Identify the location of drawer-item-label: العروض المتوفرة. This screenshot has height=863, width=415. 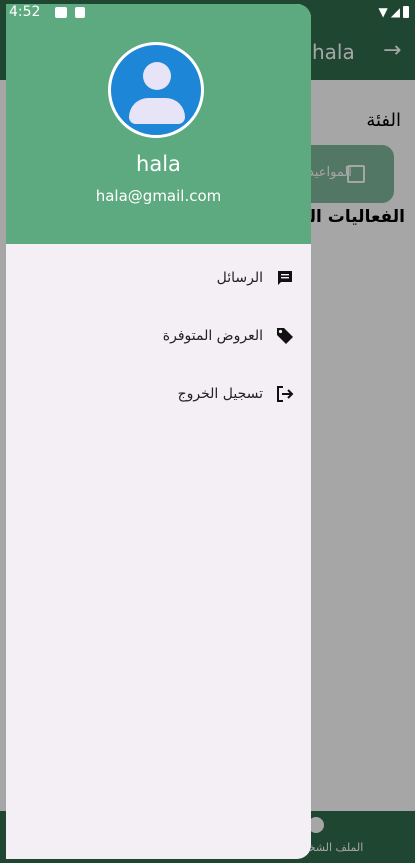
(212, 336).